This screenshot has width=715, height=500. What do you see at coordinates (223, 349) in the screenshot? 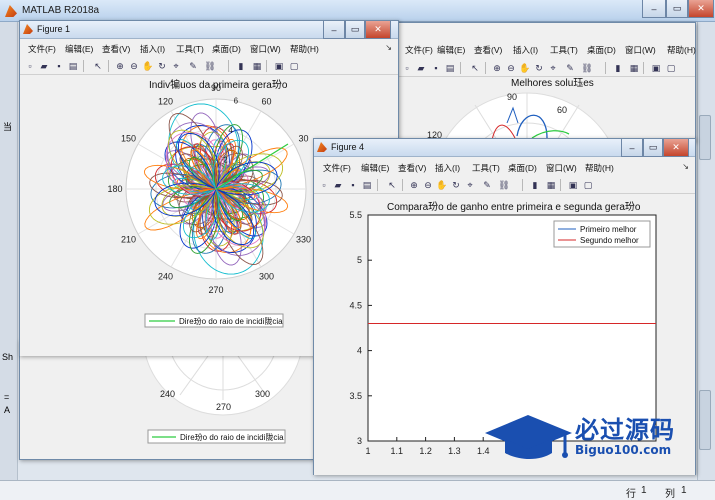
I see `polar-plot-behind-lower: 240 270 300 Dire玢o do raio de incidi陇cia` at bounding box center [223, 349].